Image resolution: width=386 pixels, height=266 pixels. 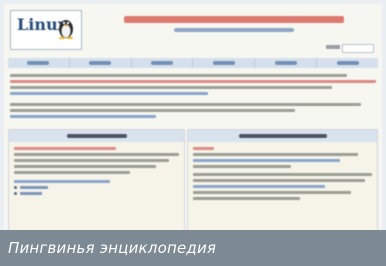 What do you see at coordinates (112, 248) in the screenshot?
I see `caption-text: Пингвинья энциклопедия` at bounding box center [112, 248].